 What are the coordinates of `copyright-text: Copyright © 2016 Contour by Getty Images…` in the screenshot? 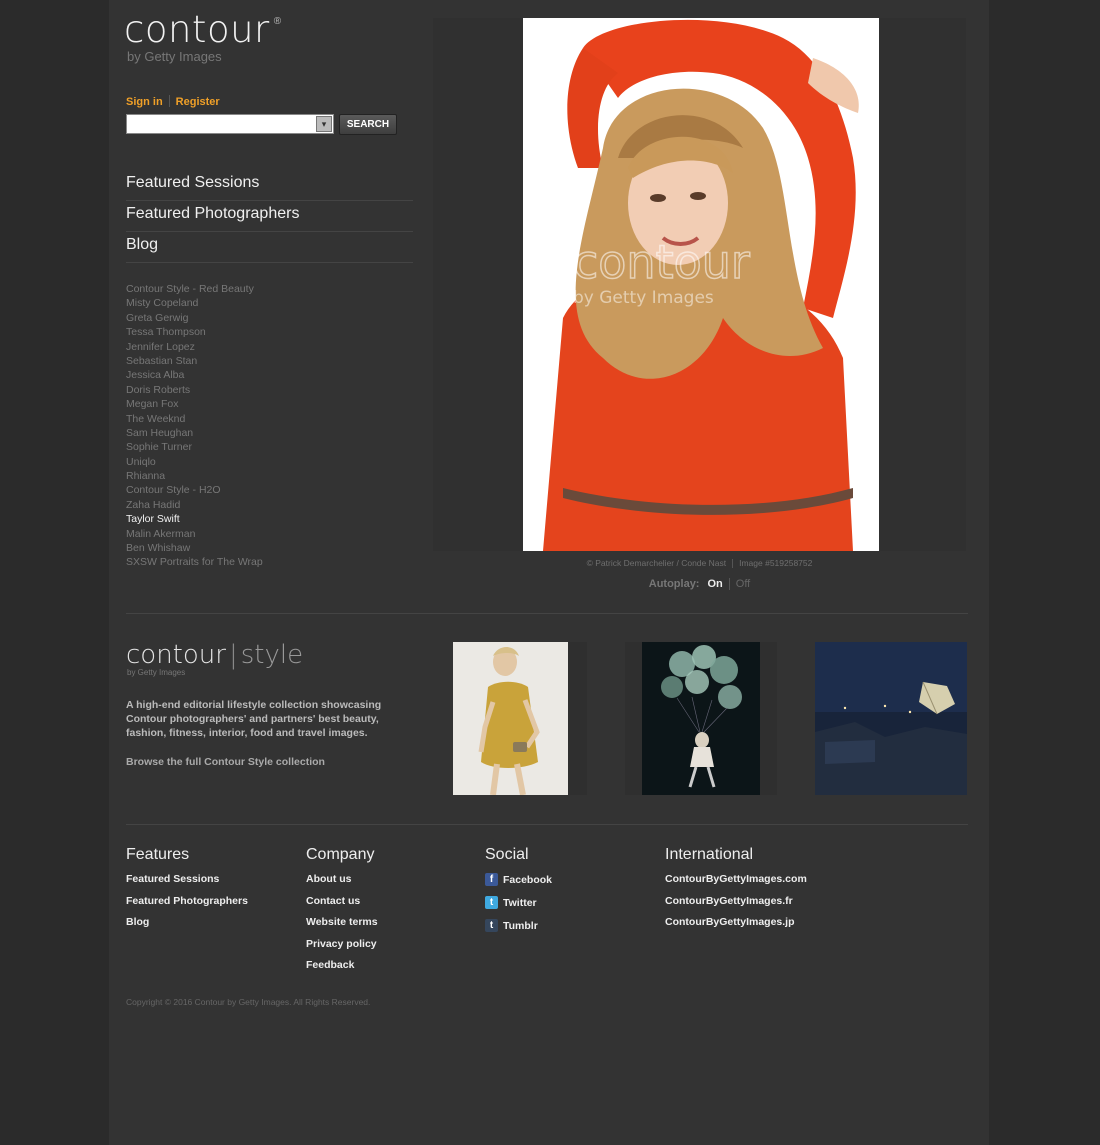 It's located at (248, 1002).